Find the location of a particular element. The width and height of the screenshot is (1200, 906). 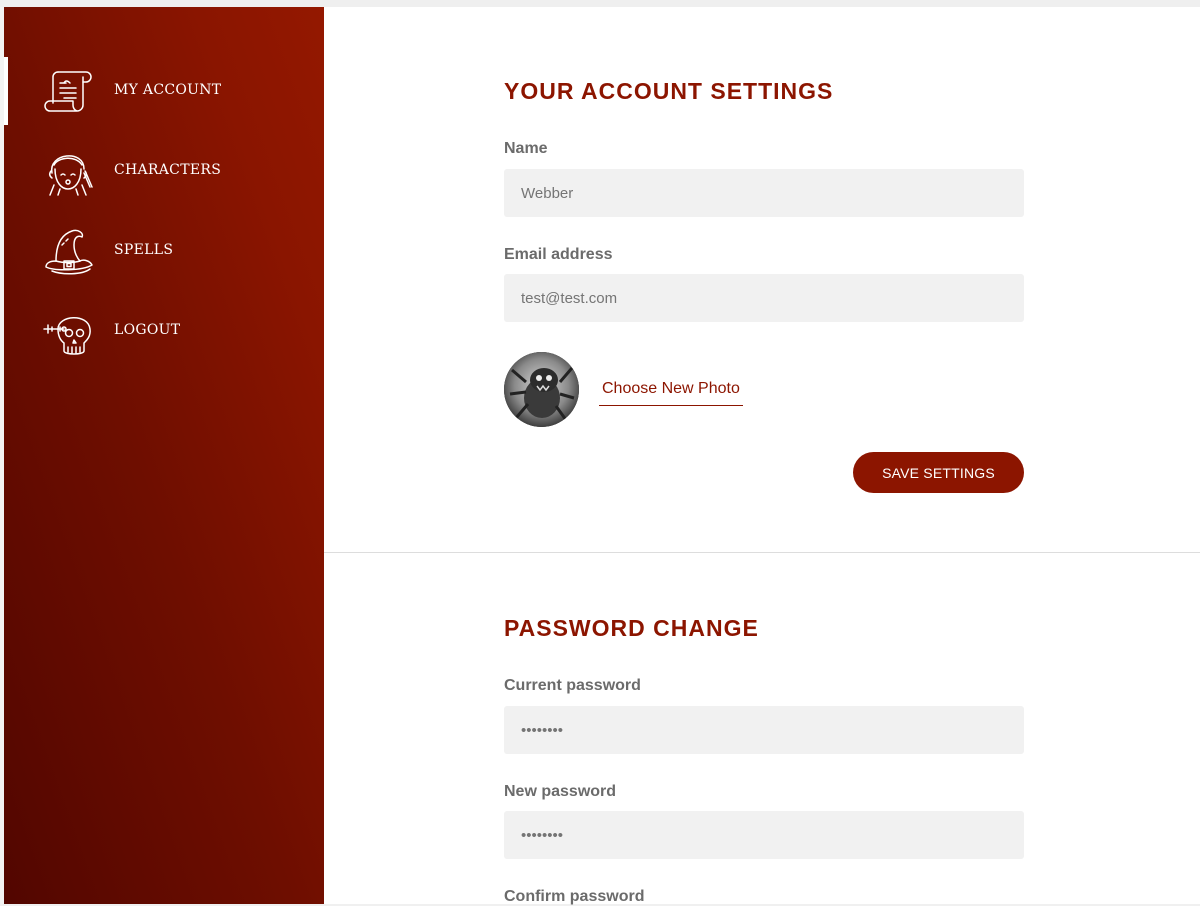

sidebar-item-my-account: MY ACCOUNT is located at coordinates (164, 91).